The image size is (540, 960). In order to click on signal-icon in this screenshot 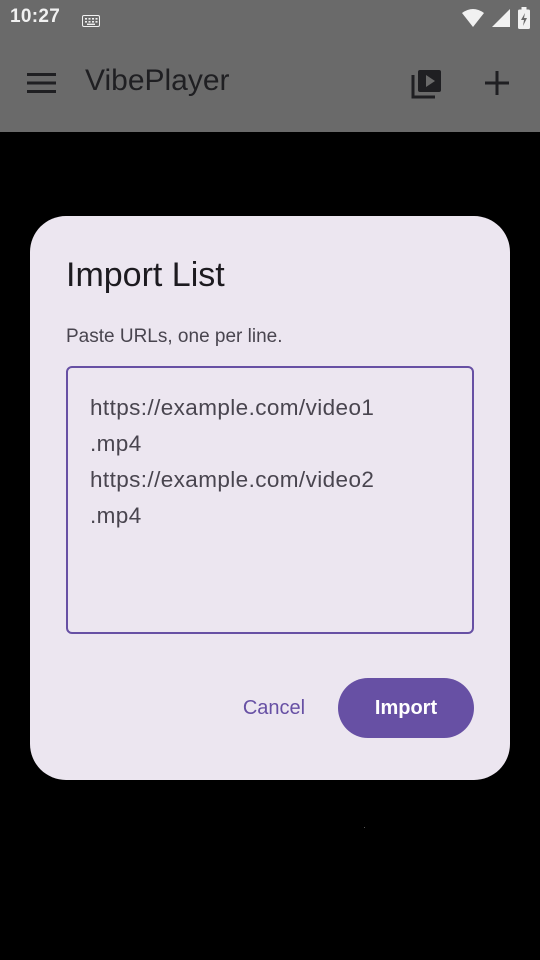, I will do `click(501, 20)`.